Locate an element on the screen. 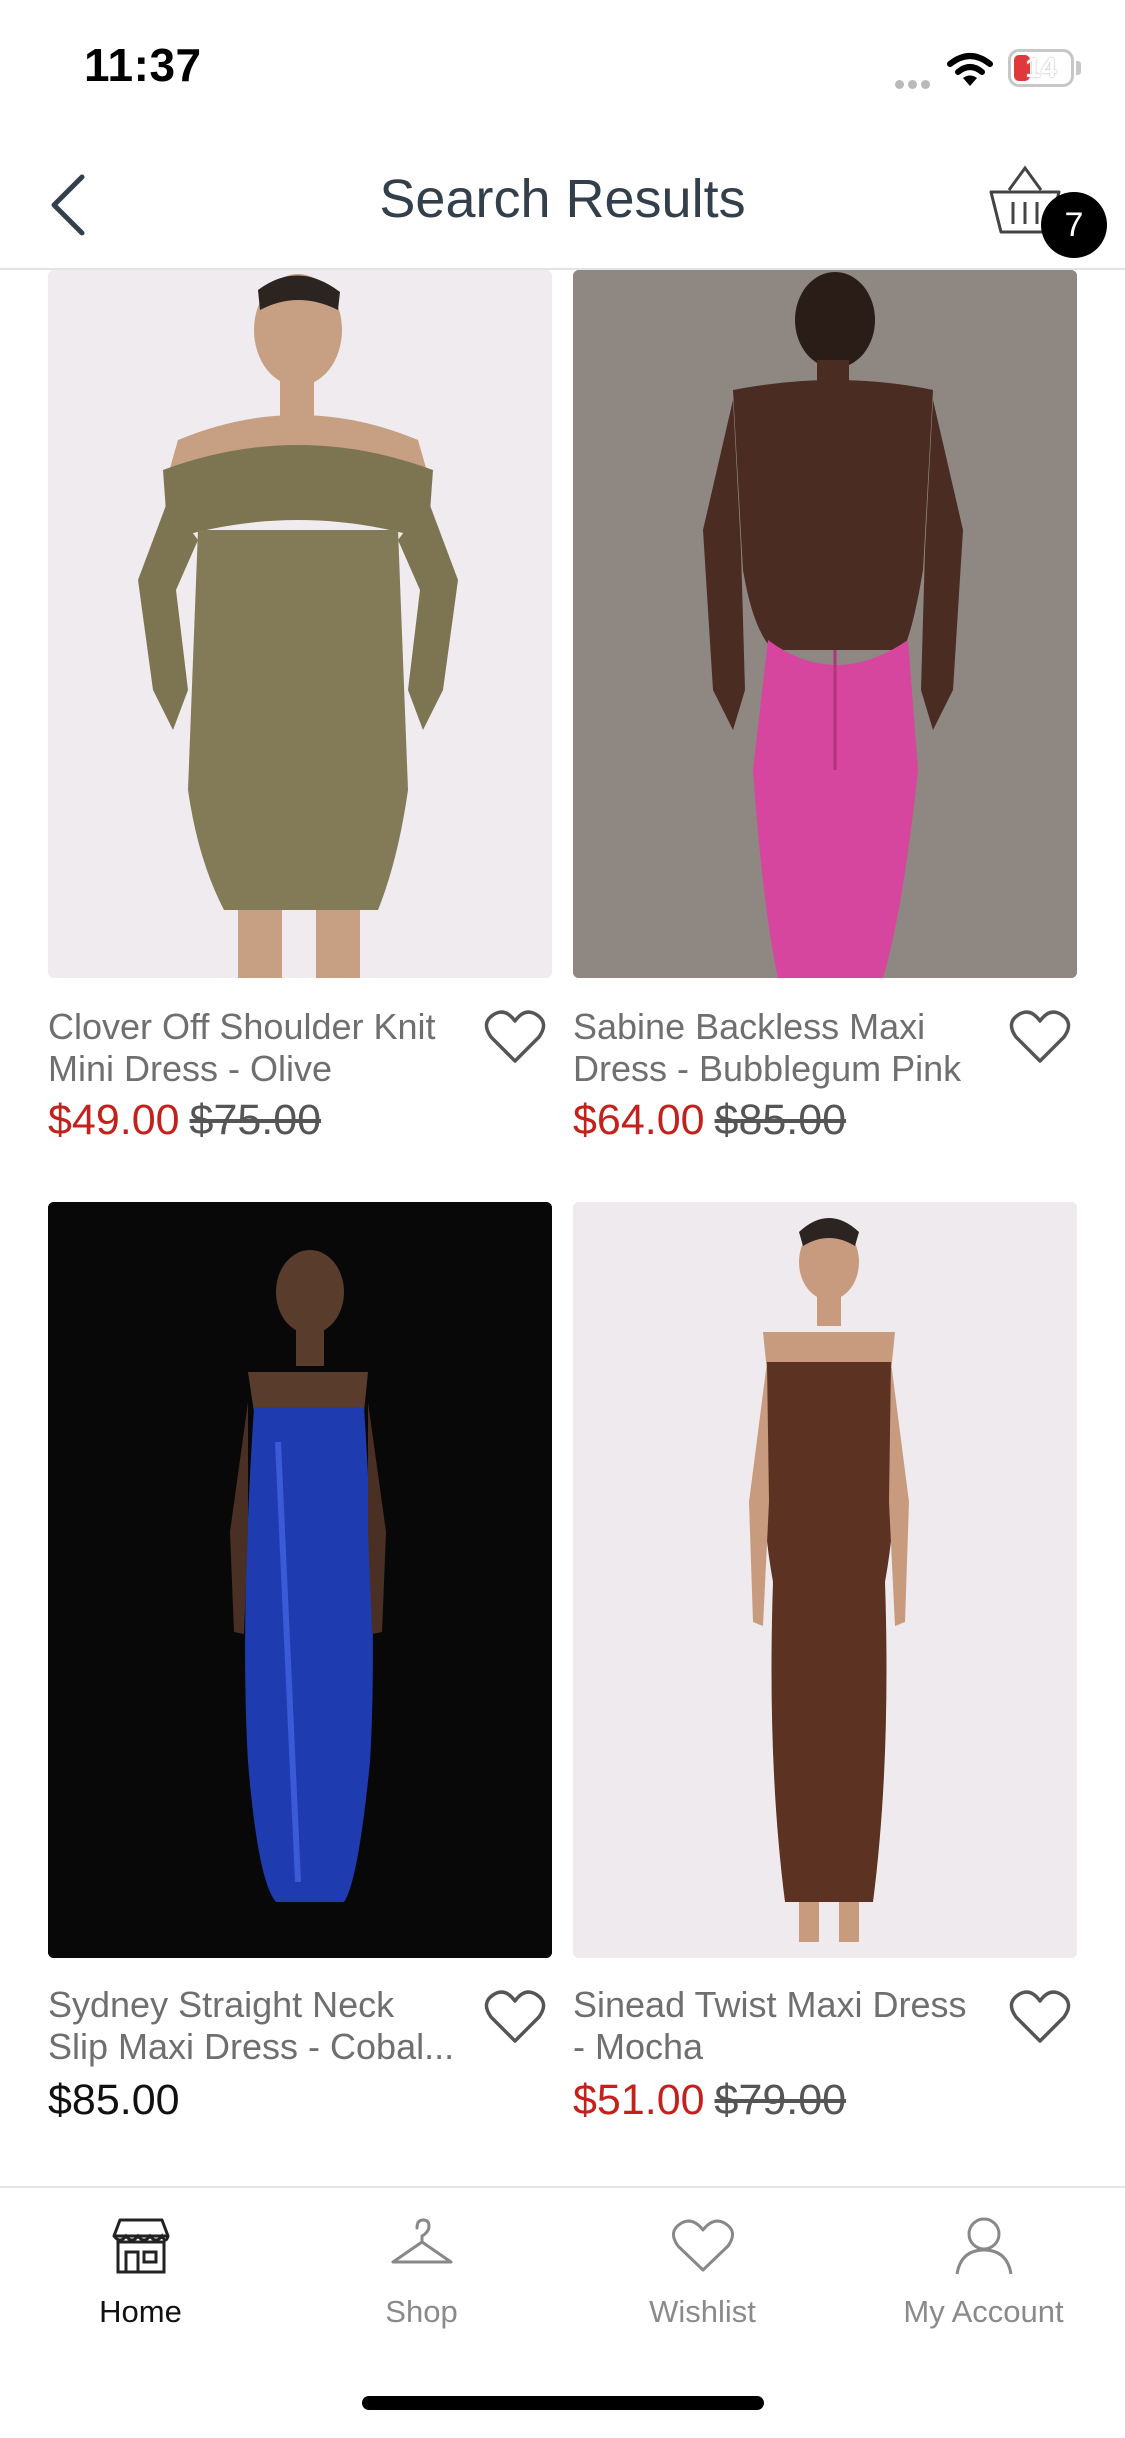 The height and width of the screenshot is (2438, 1125). tab-wishlist: Wishlist is located at coordinates (702, 2268).